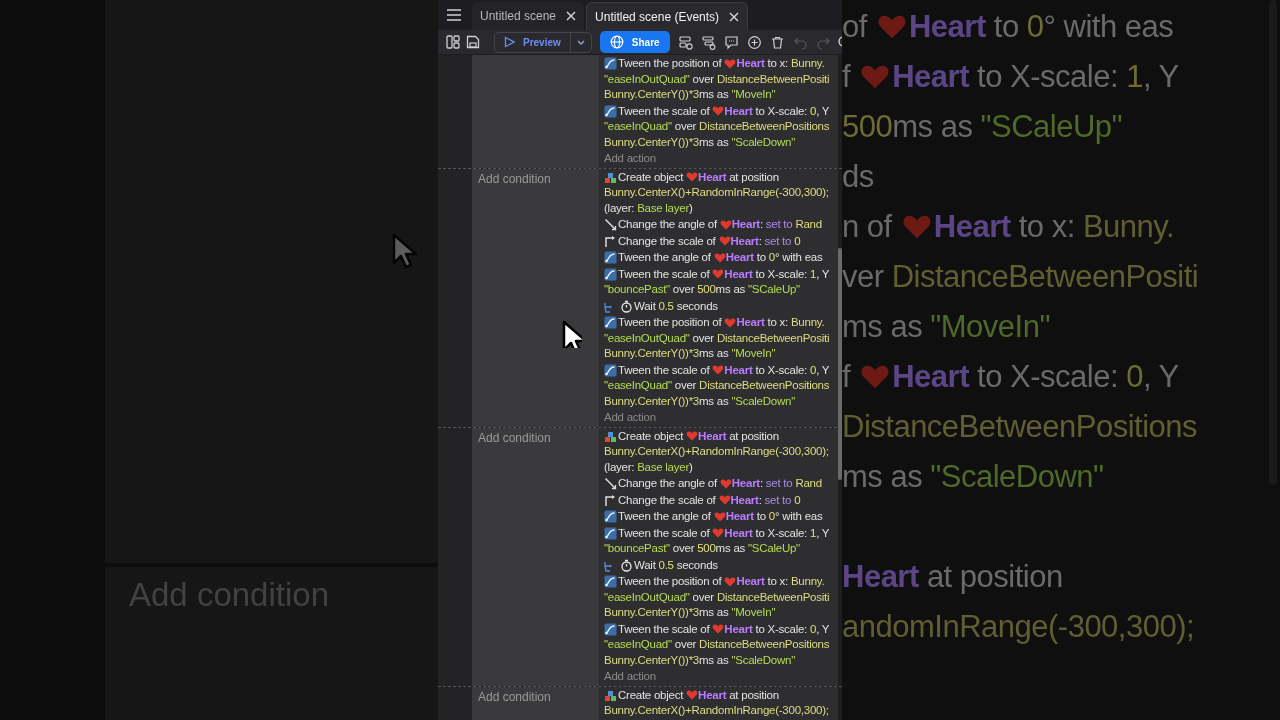  What do you see at coordinates (777, 42) in the screenshot?
I see `delete-icon` at bounding box center [777, 42].